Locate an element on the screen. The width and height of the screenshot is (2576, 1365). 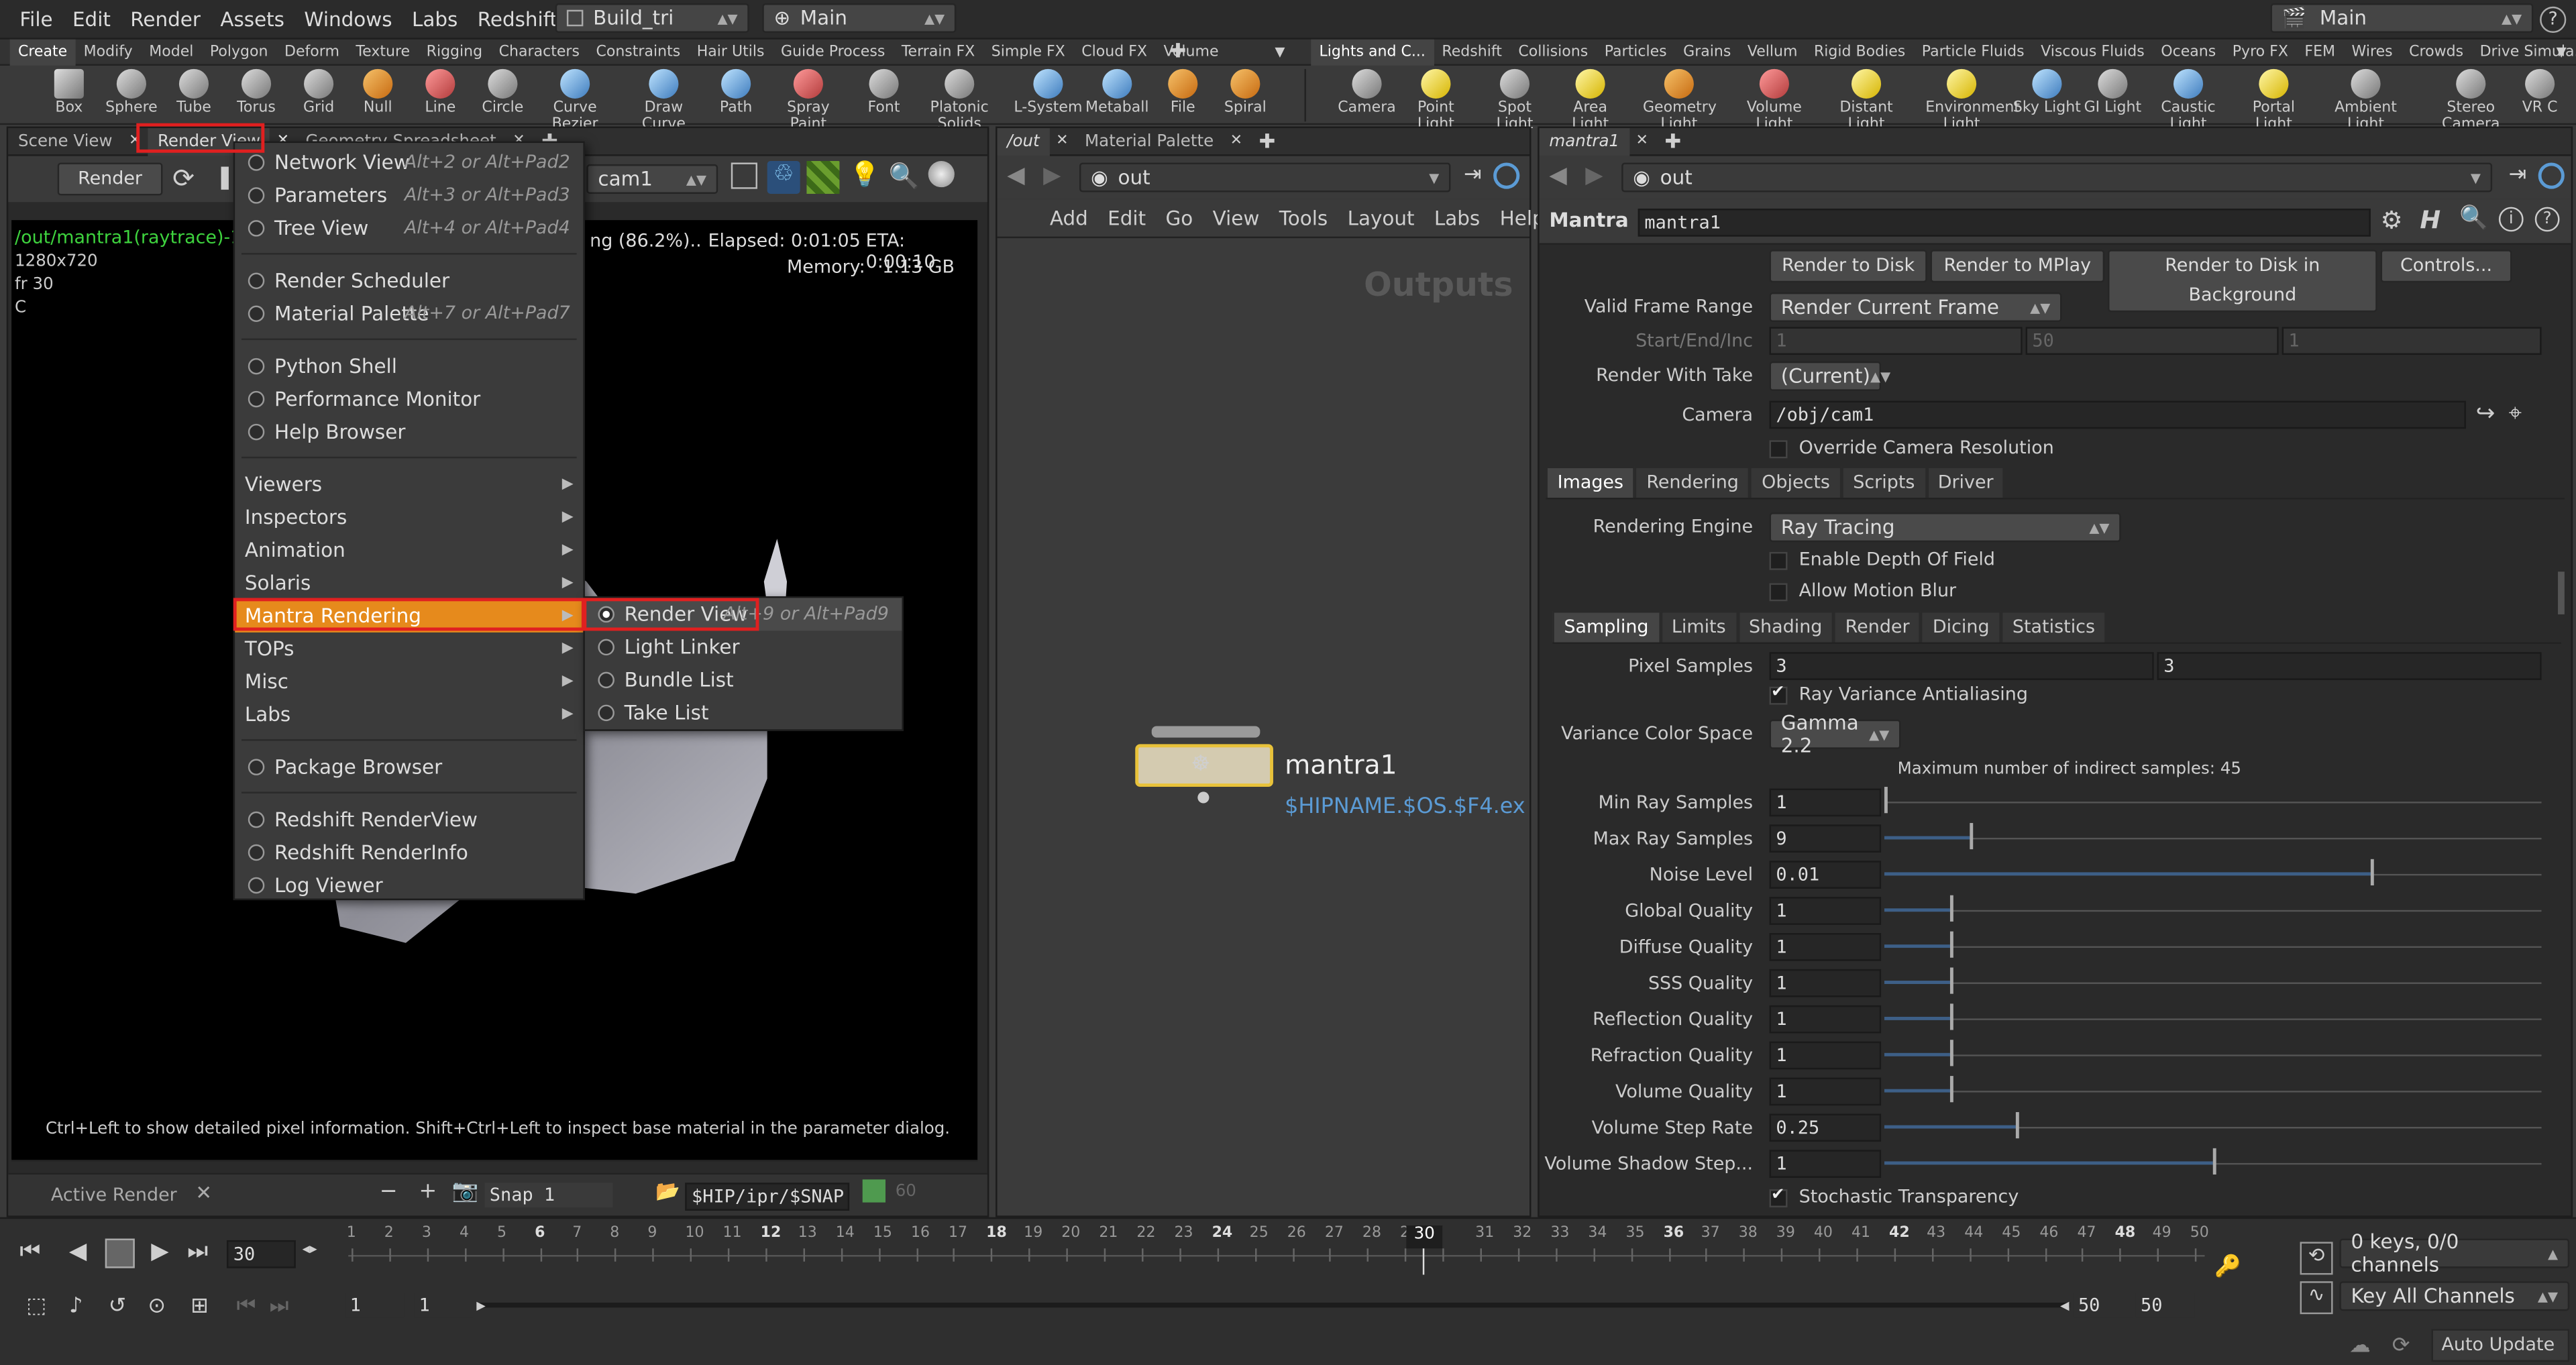
tool-distant-light: Distant Light is located at coordinates (1866, 100).